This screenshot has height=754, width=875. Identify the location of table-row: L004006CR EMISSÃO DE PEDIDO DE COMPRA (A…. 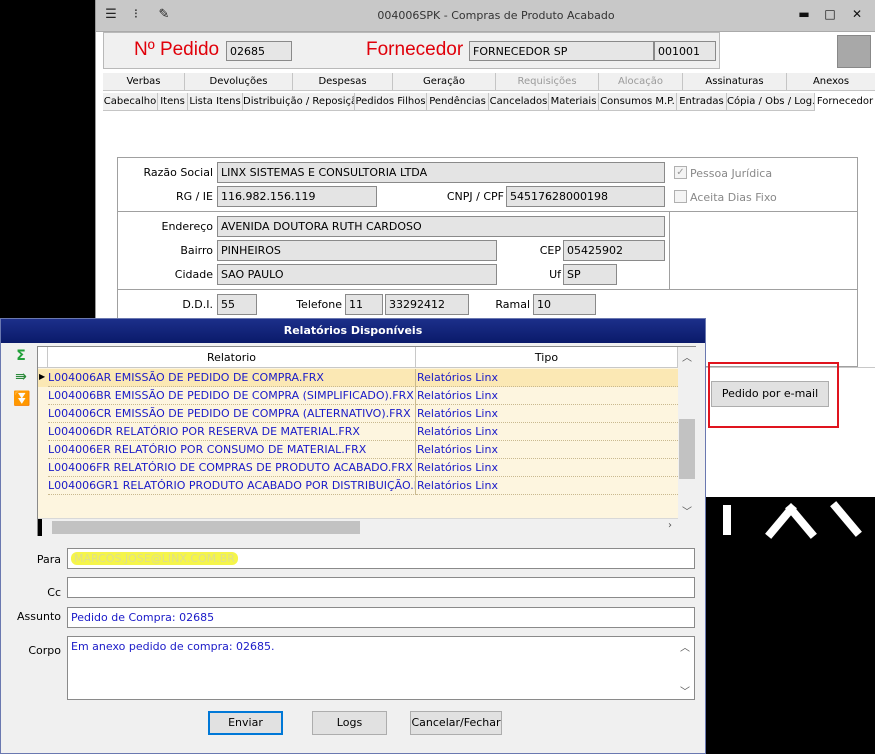
(358, 414).